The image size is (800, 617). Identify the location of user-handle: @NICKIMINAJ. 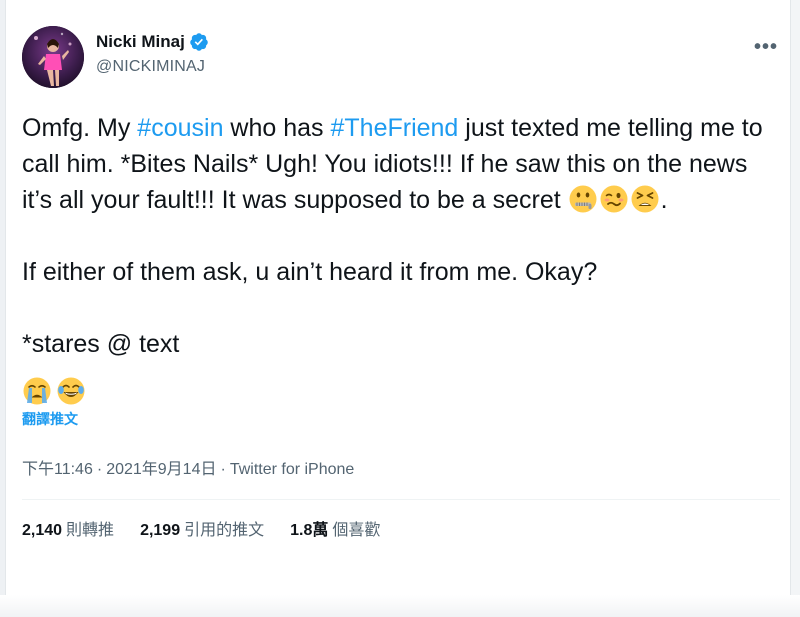
(152, 67).